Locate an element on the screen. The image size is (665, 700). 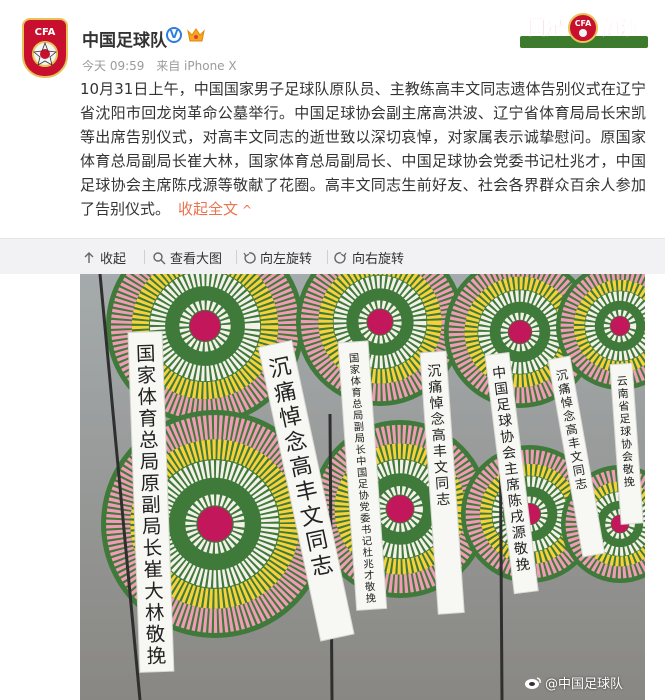
post-meta: 今天 09:59 来自 iPhone X is located at coordinates (159, 65).